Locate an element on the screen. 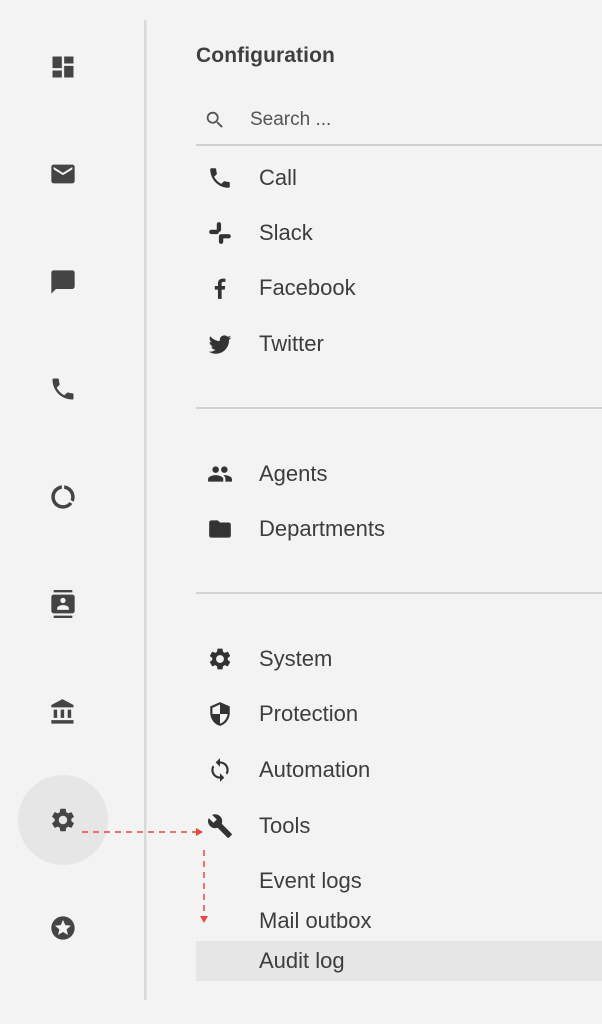 This screenshot has height=1024, width=602. bank-icon is located at coordinates (62, 711).